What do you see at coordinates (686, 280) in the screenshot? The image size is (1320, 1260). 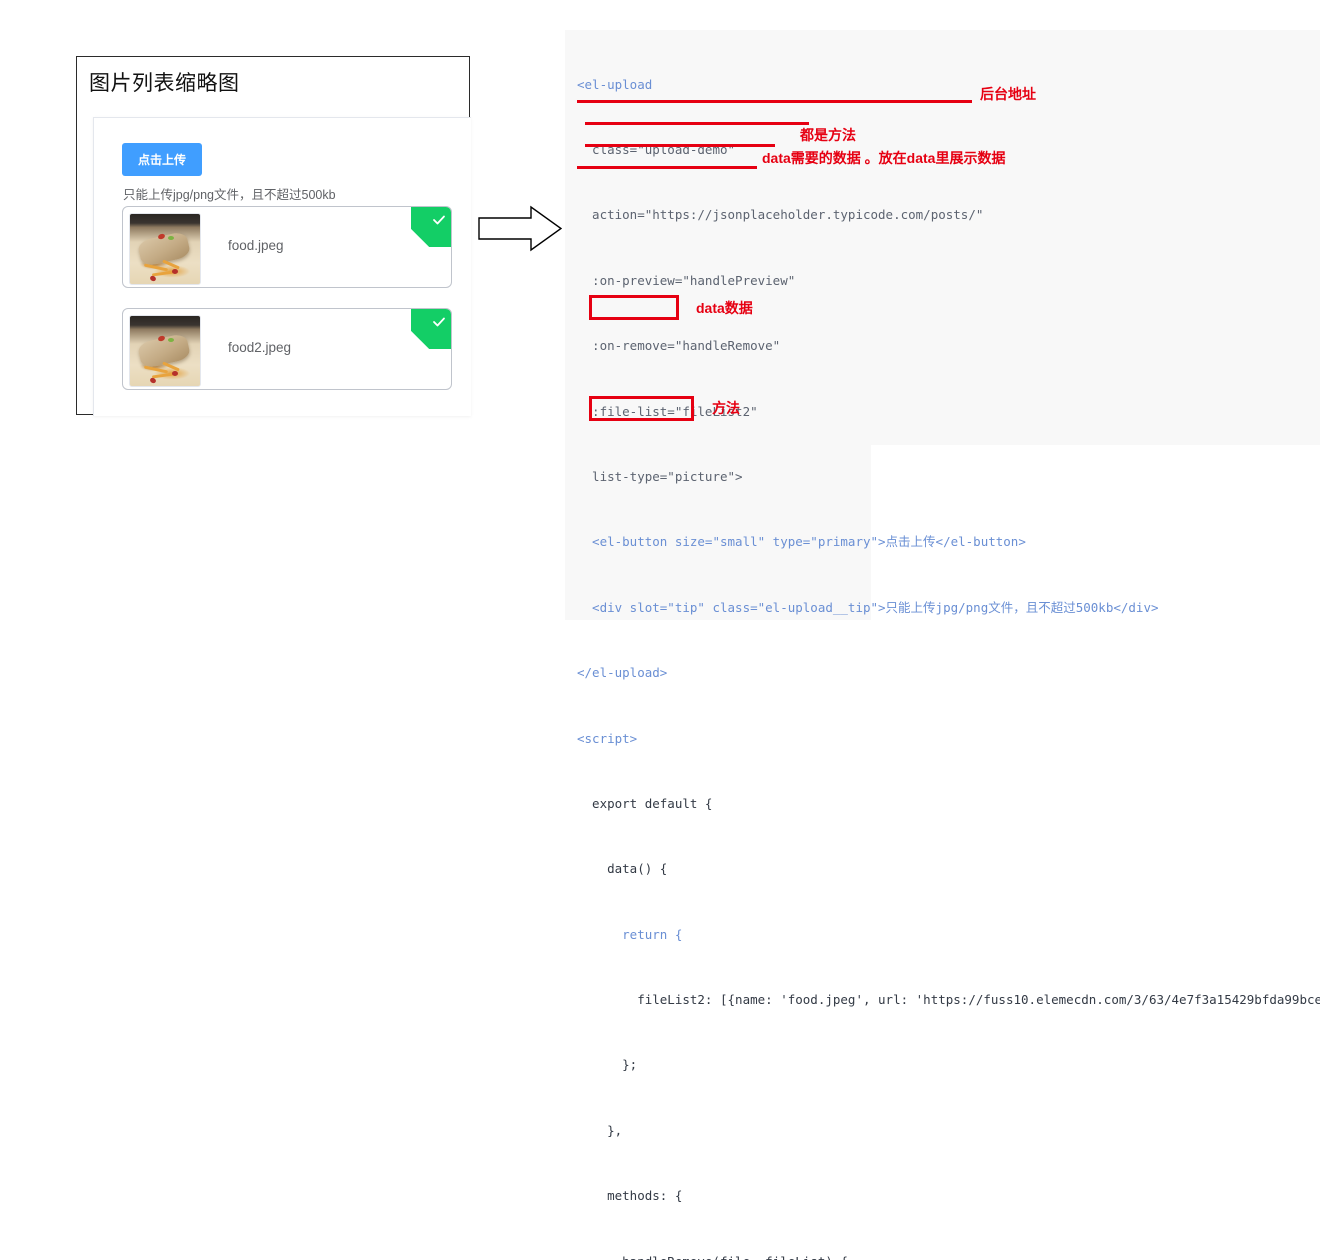 I see `code-line: :on-preview="handlePreview"` at bounding box center [686, 280].